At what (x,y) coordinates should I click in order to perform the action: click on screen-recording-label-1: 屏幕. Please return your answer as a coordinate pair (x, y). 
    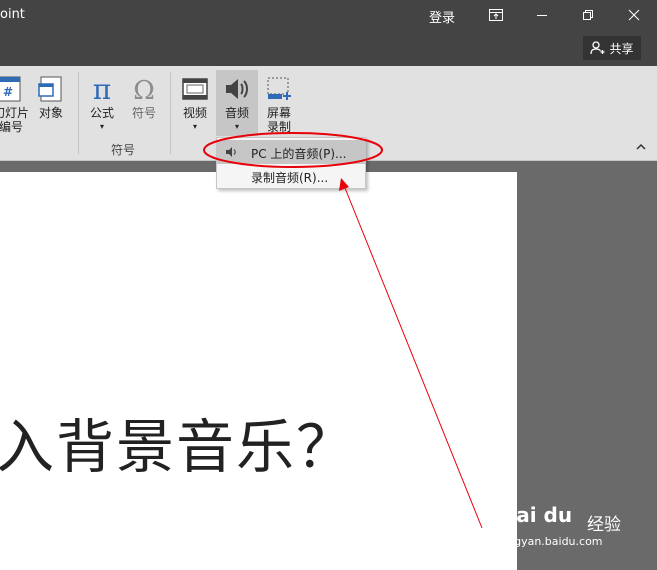
    Looking at the image, I should click on (278, 113).